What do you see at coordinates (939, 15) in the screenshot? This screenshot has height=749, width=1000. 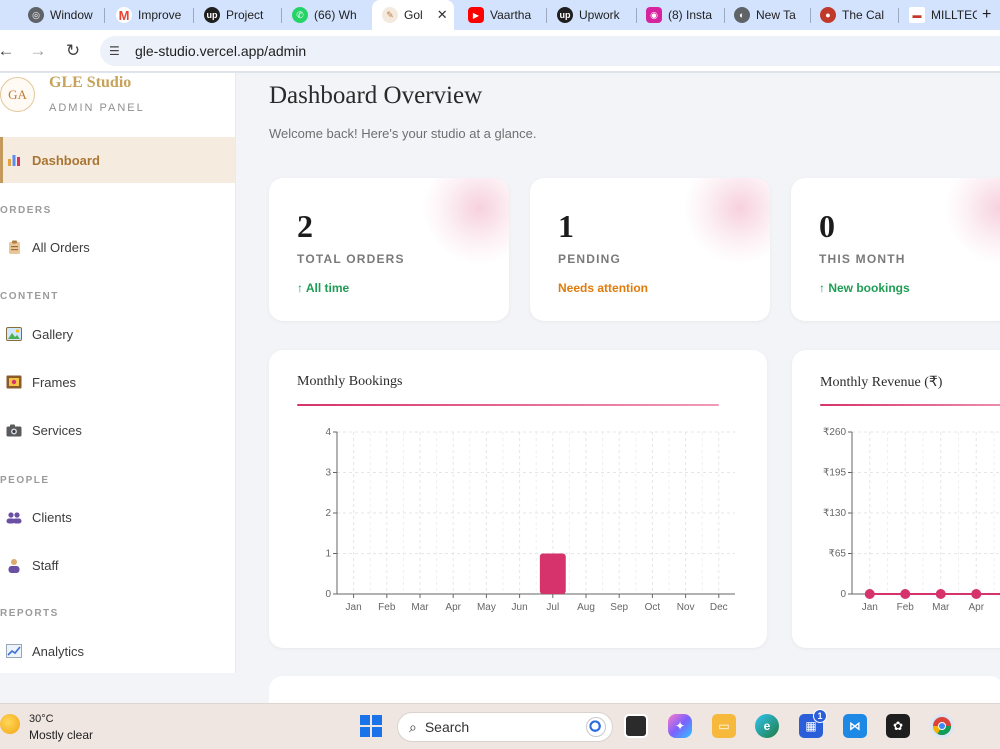 I see `browser-tab: ▬ MILLTEC` at bounding box center [939, 15].